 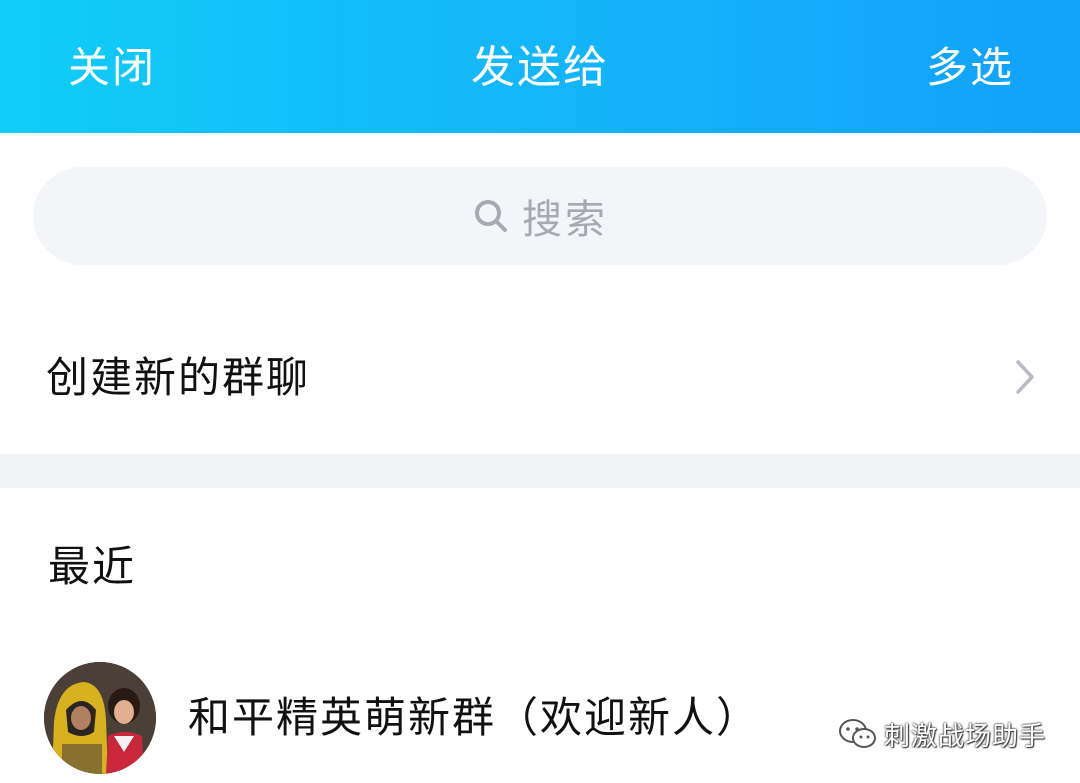 I want to click on create-group-chat-label: 创建新的群聊, so click(x=178, y=377).